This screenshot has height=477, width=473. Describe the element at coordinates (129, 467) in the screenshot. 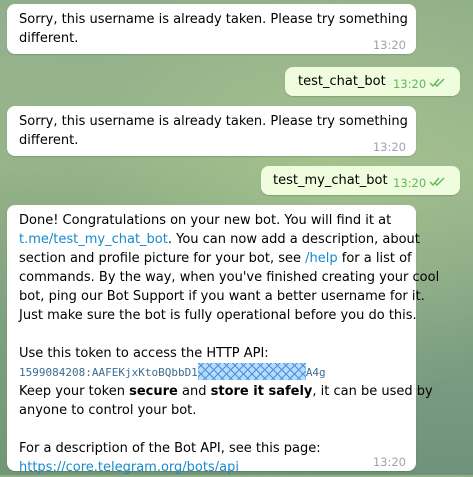

I see `bot-api-link: https://core.telegram.org/bots/api` at that location.